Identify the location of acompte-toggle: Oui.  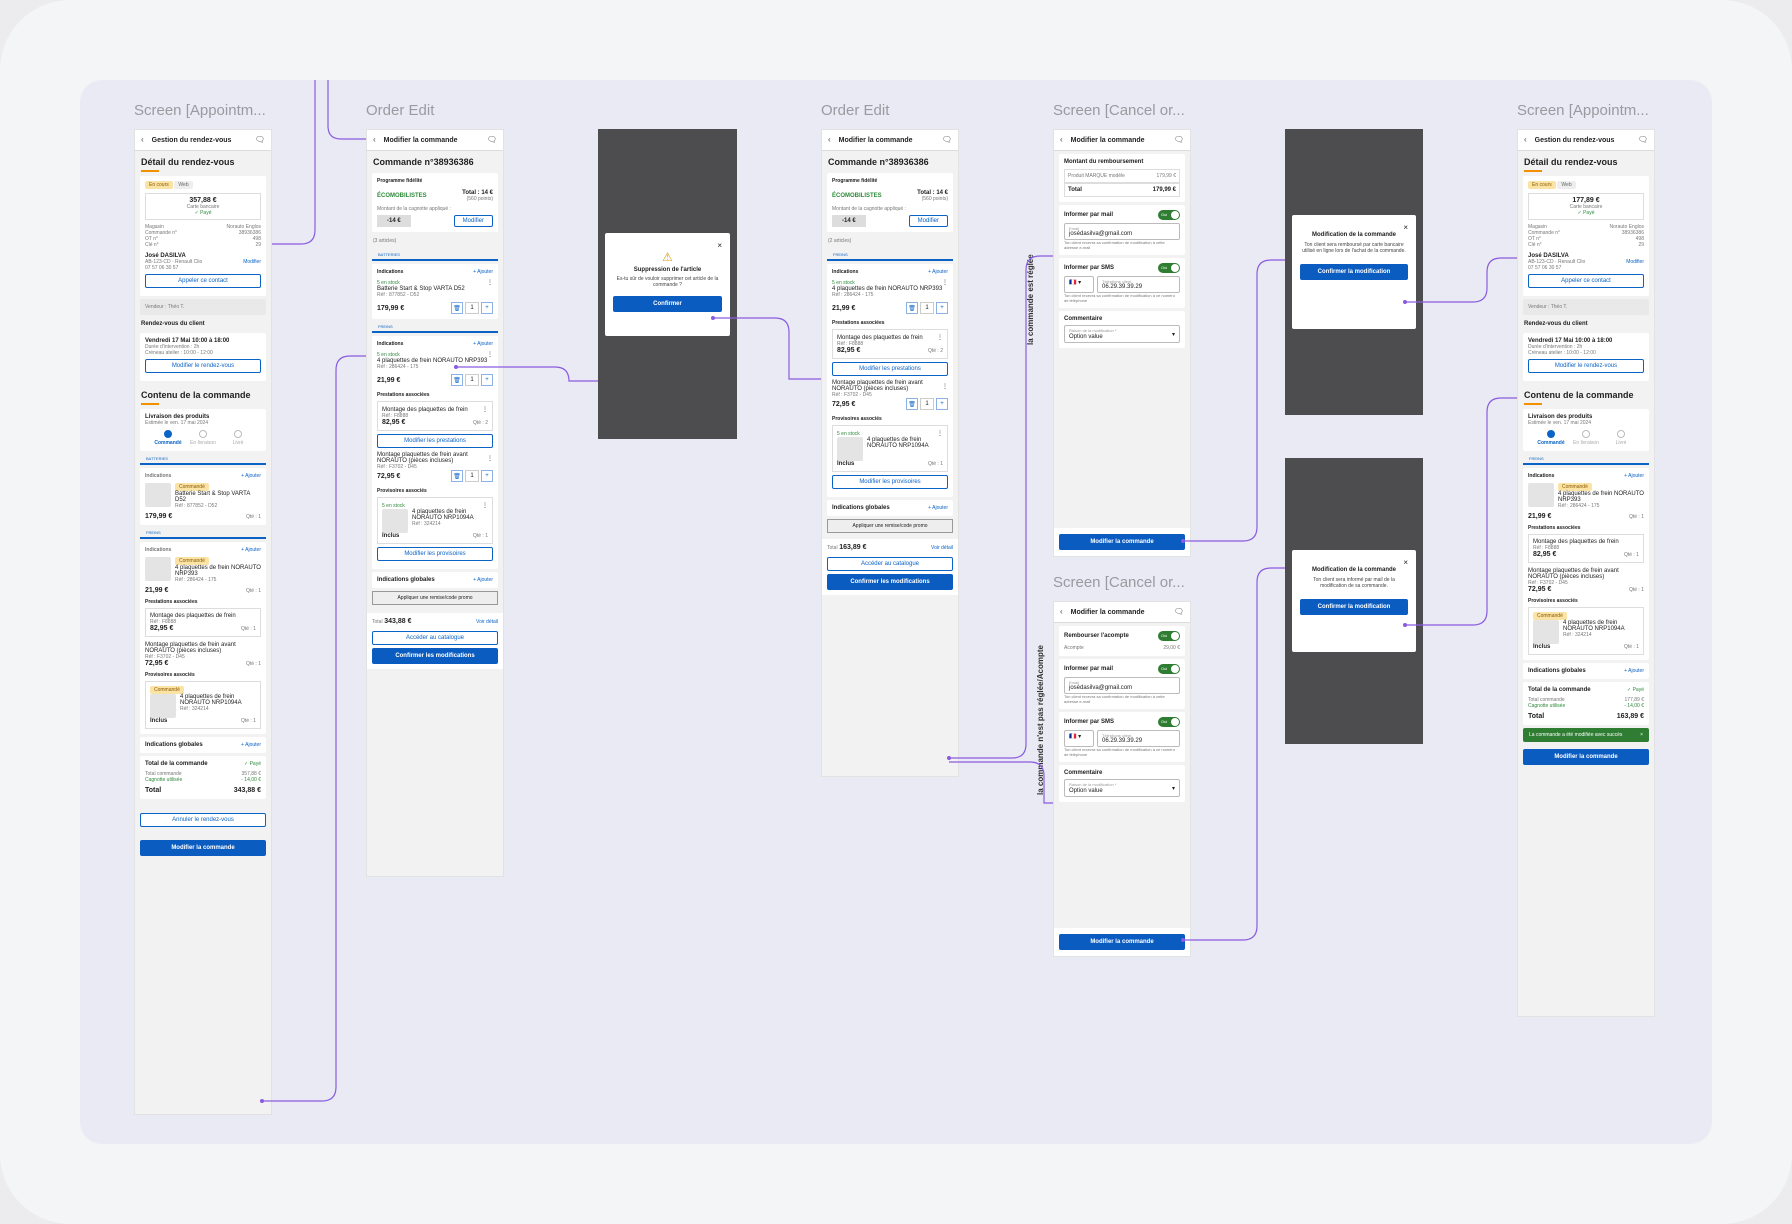
(1169, 636).